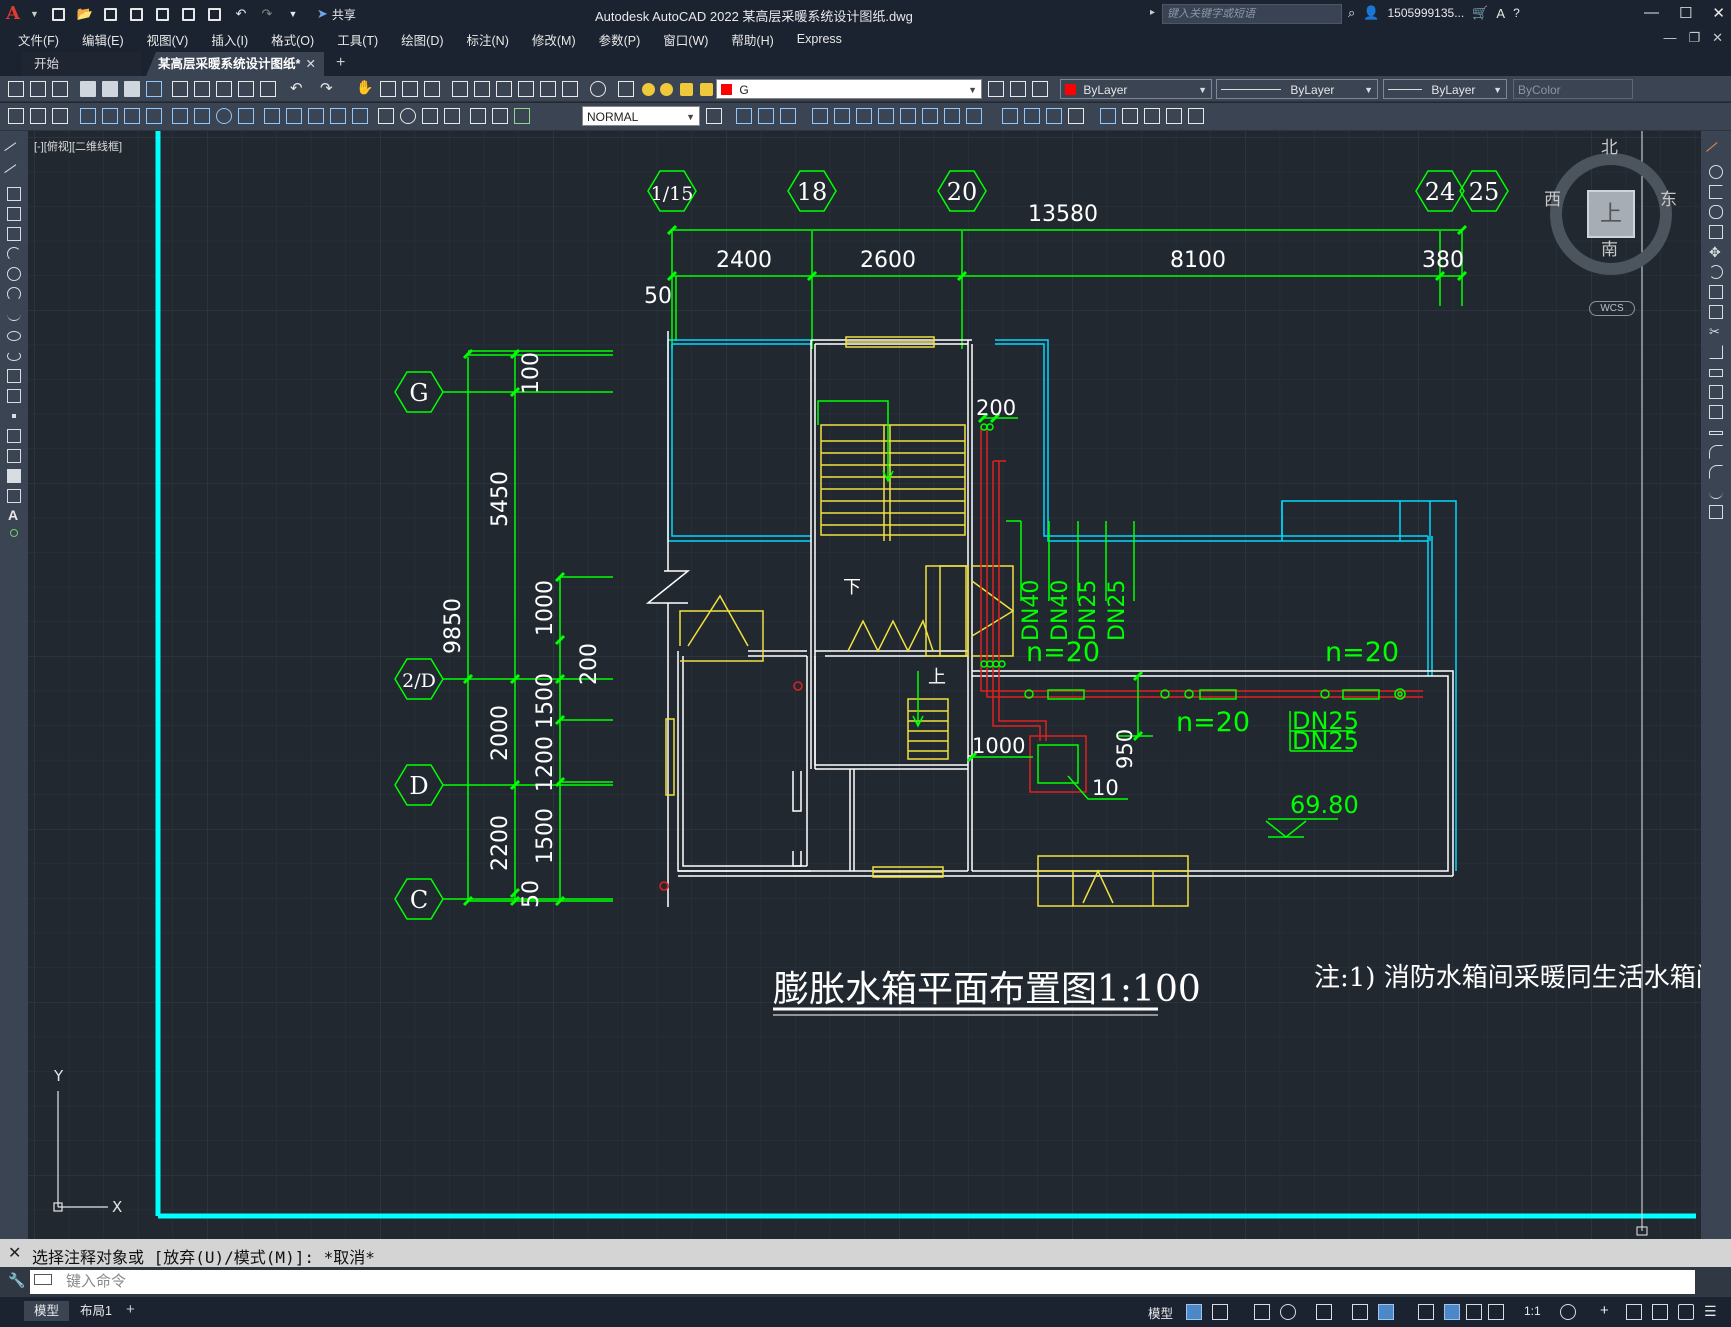 The width and height of the screenshot is (1731, 1327). Describe the element at coordinates (1018, 89) in the screenshot. I see `layer-previous-icon` at that location.